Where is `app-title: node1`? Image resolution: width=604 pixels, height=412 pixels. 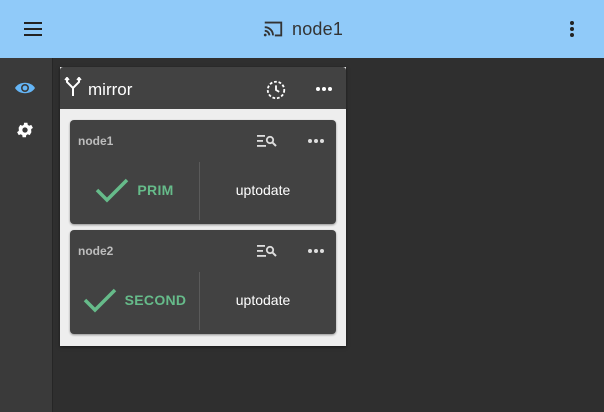
app-title: node1 is located at coordinates (318, 28).